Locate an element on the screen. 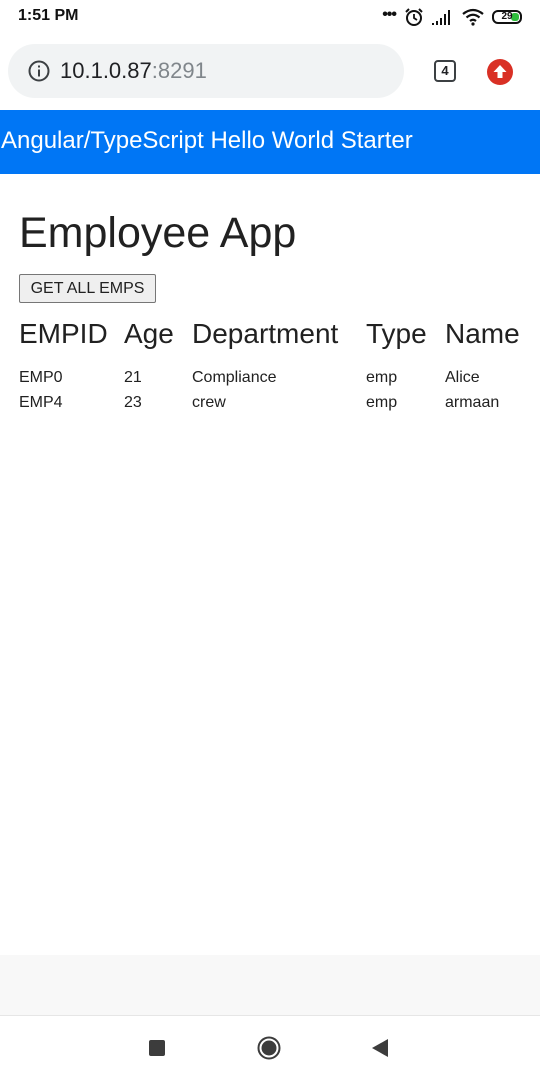  signal-icon is located at coordinates (441, 17).